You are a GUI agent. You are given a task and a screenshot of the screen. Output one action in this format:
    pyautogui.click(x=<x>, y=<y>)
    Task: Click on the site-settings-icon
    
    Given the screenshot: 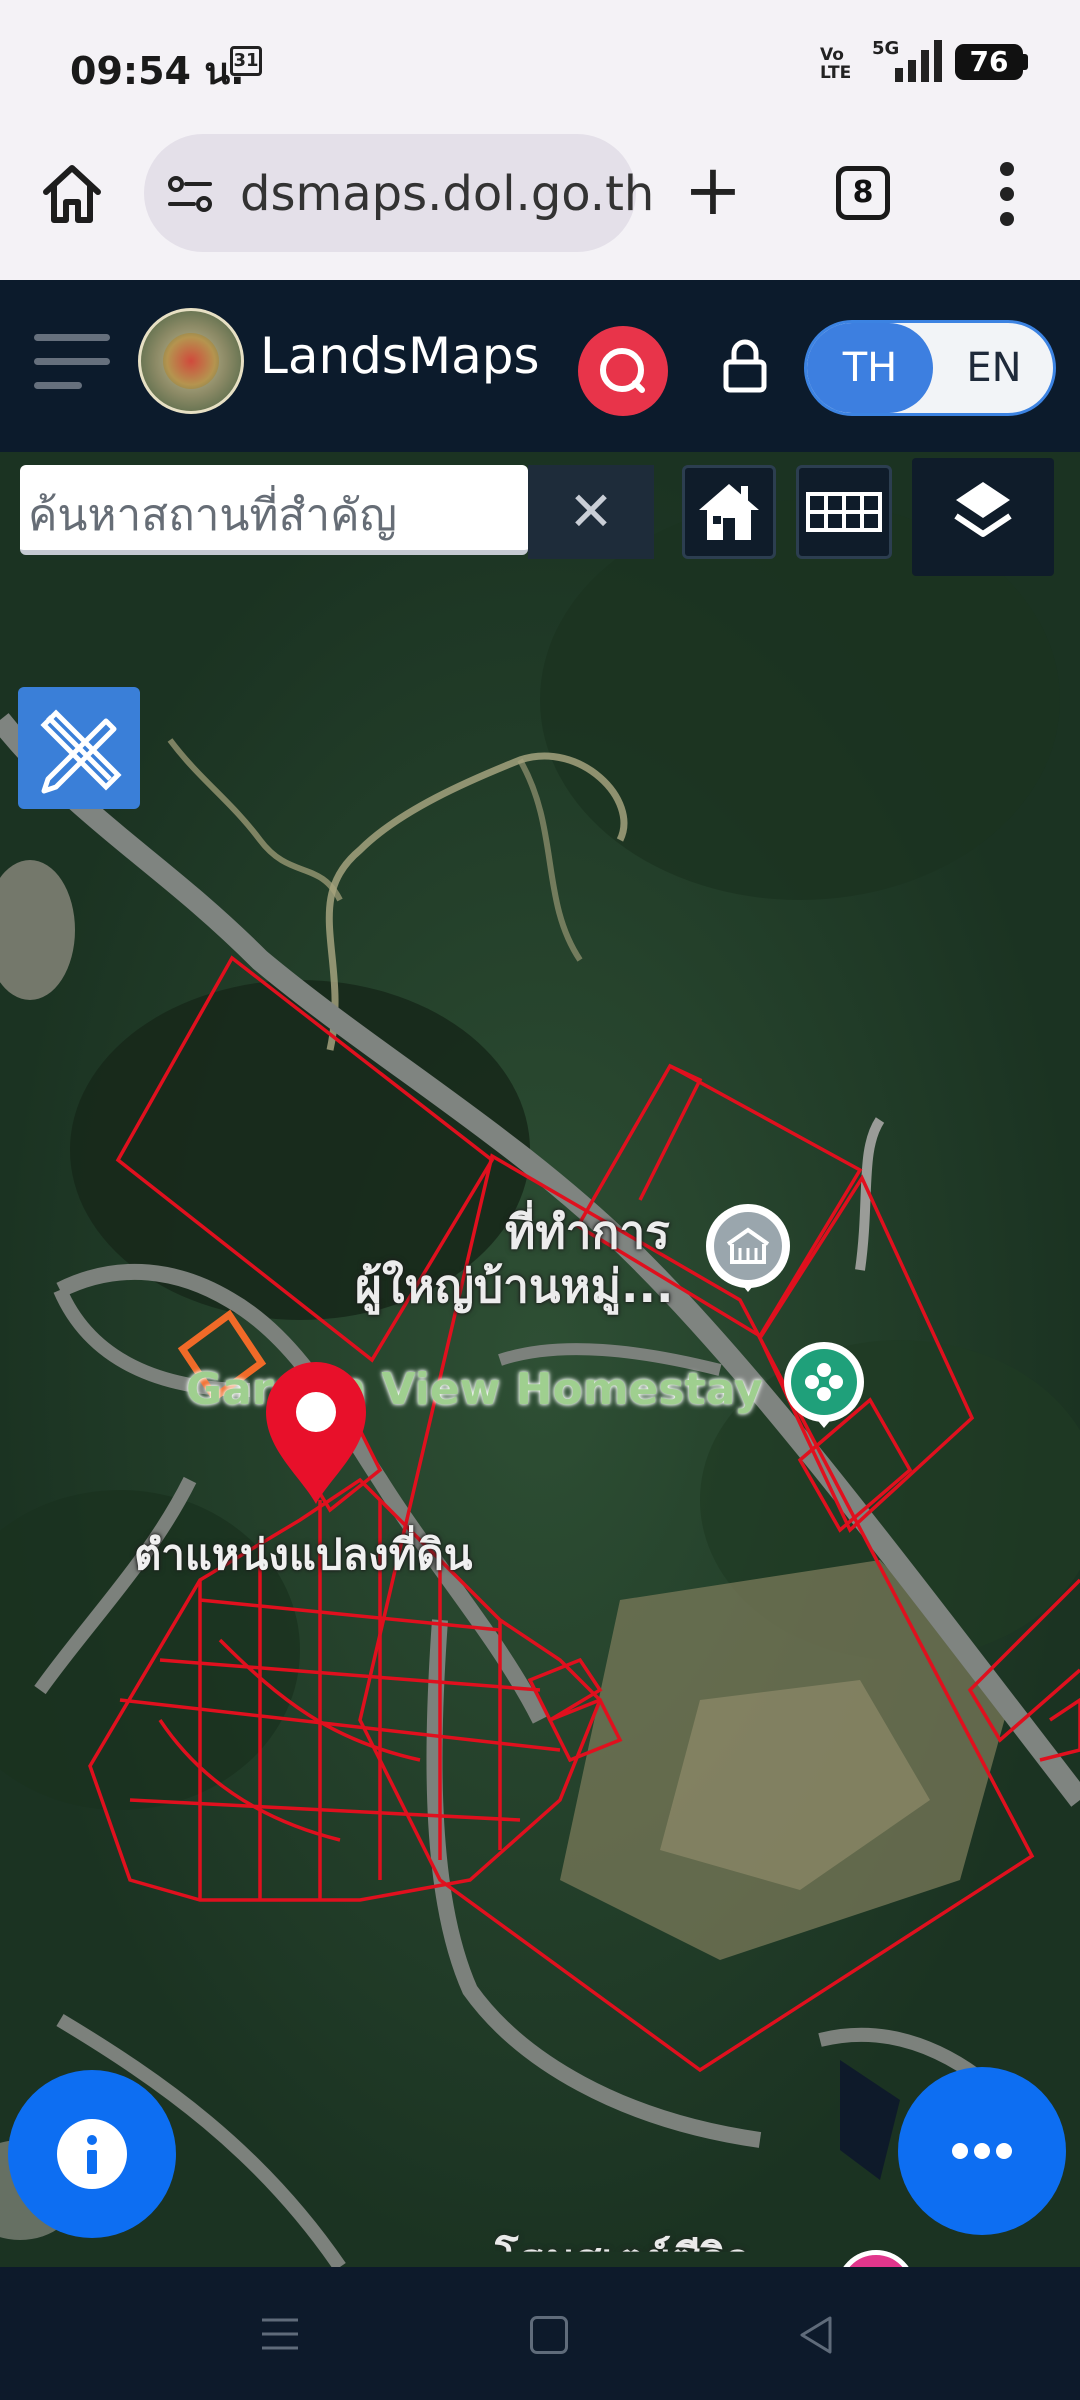 What is the action you would take?
    pyautogui.click(x=190, y=194)
    